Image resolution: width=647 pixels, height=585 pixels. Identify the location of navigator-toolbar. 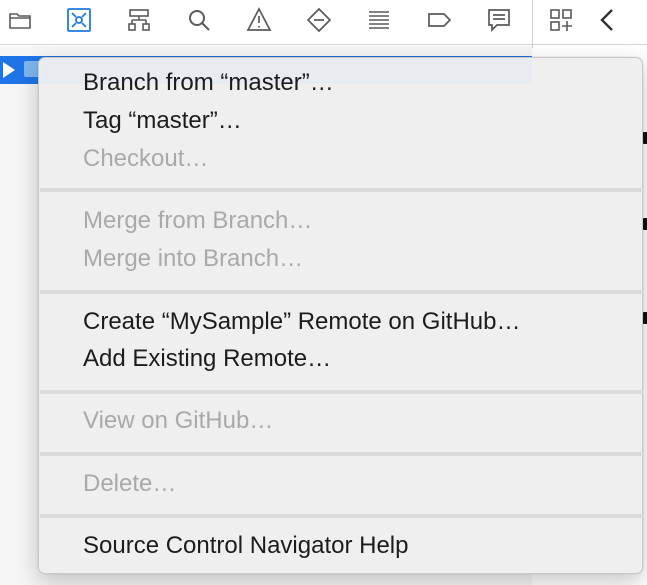
(266, 22).